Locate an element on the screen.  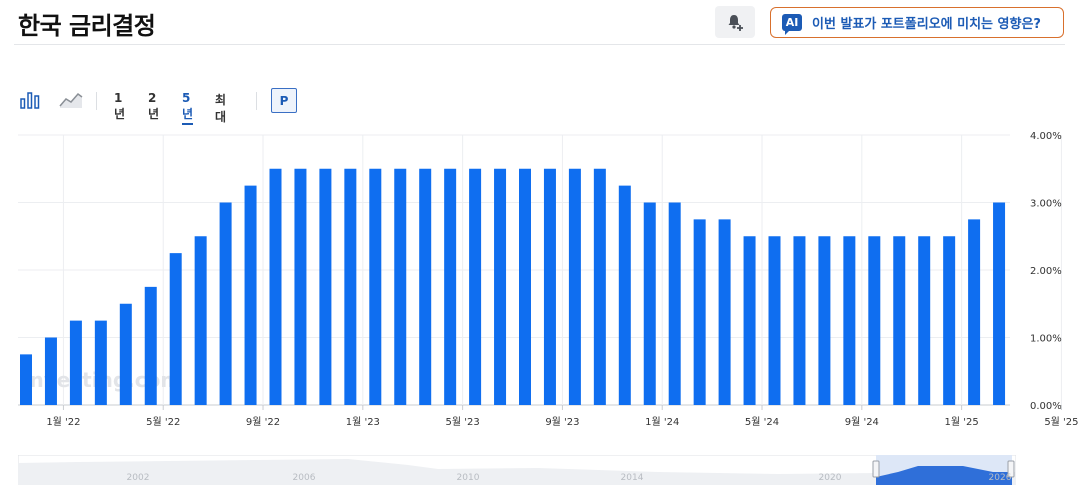
area-chart-type-button is located at coordinates (71, 100).